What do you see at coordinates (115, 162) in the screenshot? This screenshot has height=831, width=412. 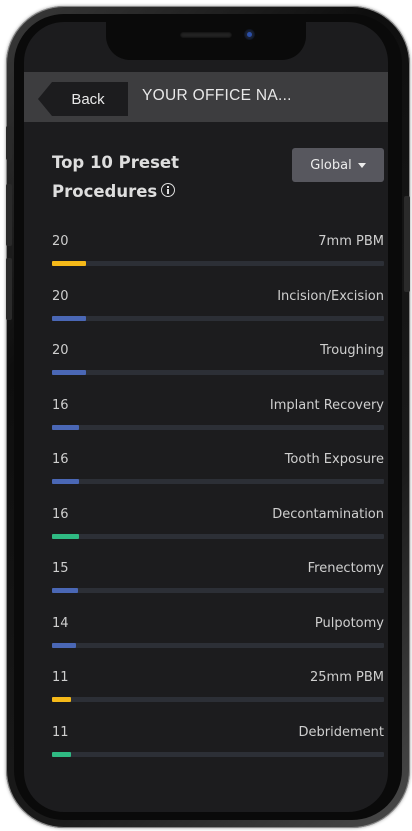 I see `section-title-line1: Top 10 Preset` at bounding box center [115, 162].